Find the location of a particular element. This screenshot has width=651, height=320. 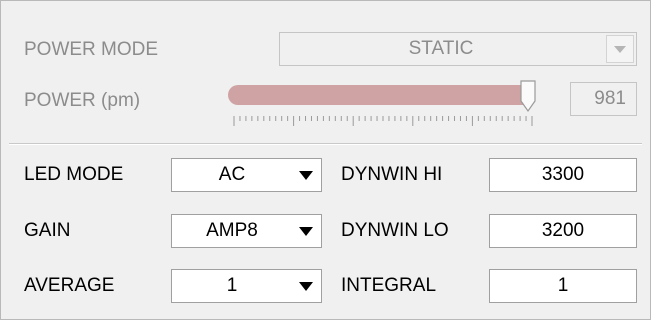

led-mode-dropdown-button is located at coordinates (306, 175).